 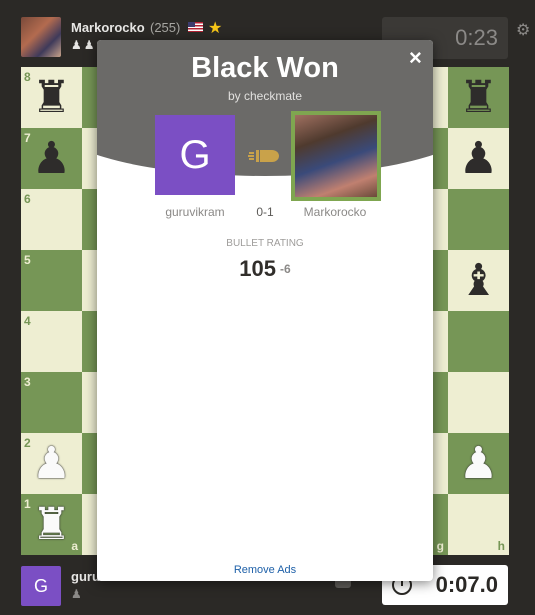 What do you see at coordinates (258, 268) in the screenshot?
I see `rating-value: 105` at bounding box center [258, 268].